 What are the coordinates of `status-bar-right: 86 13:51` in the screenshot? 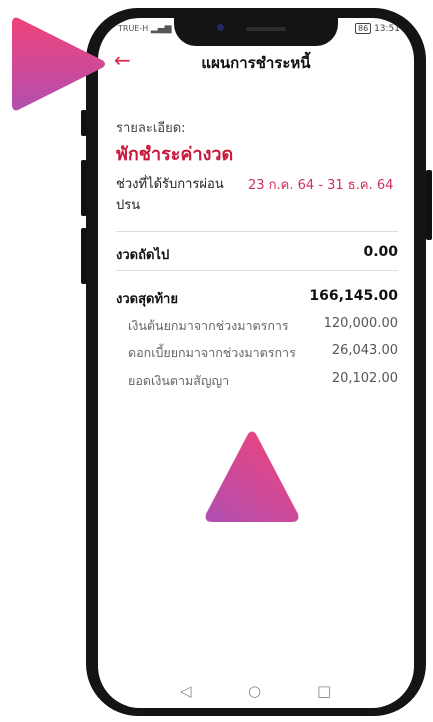 It's located at (377, 28).